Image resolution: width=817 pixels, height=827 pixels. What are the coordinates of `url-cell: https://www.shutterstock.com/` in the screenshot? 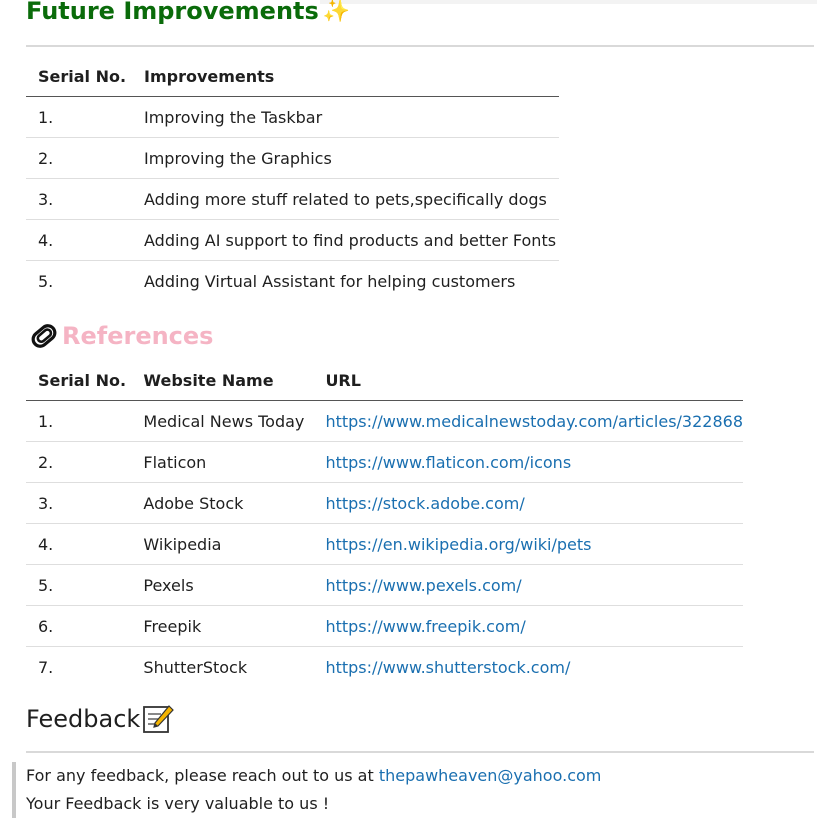 It's located at (528, 667).